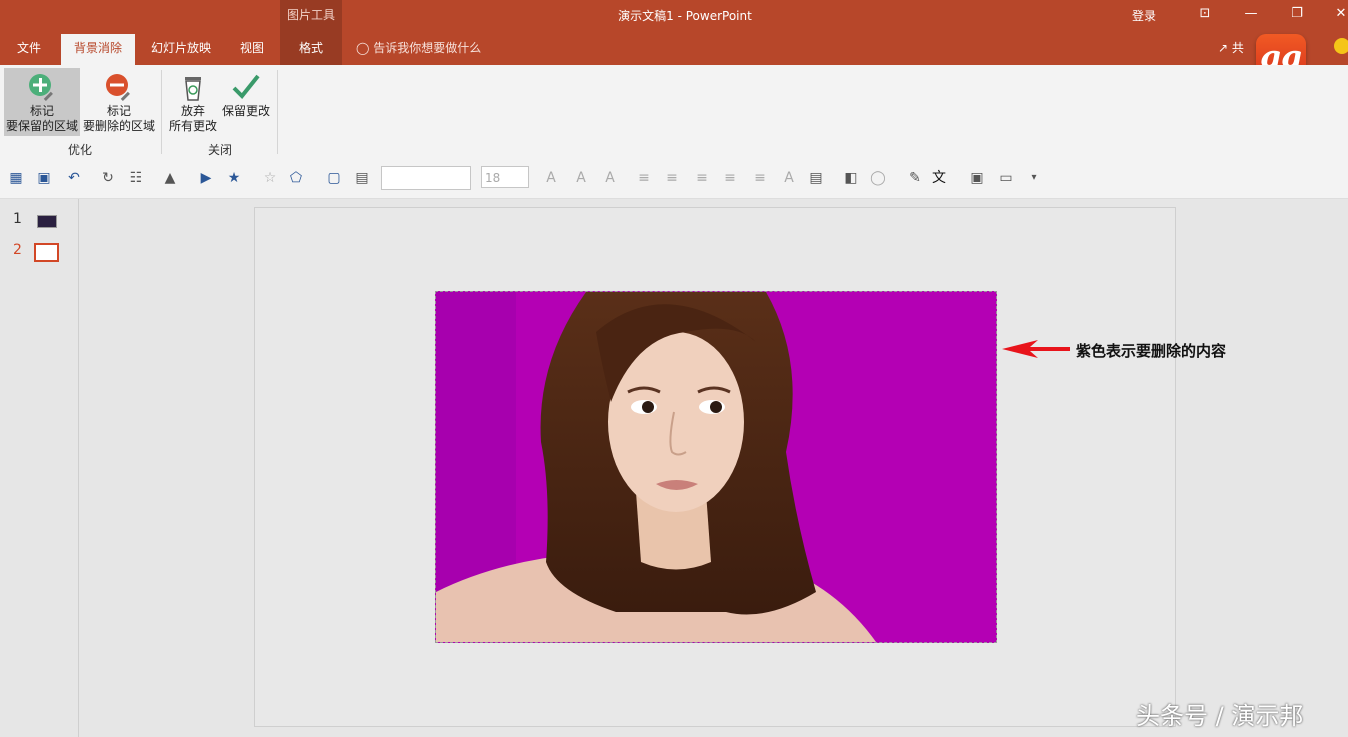  What do you see at coordinates (246, 102) in the screenshot?
I see `keep-changes-button: 保留更改` at bounding box center [246, 102].